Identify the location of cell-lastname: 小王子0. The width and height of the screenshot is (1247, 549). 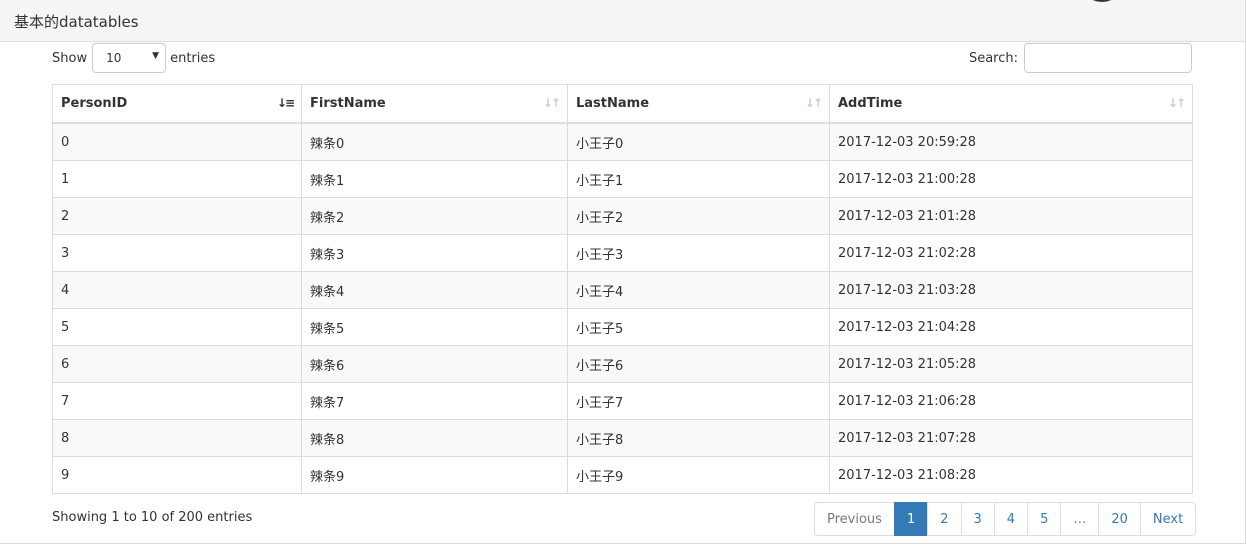
(698, 141).